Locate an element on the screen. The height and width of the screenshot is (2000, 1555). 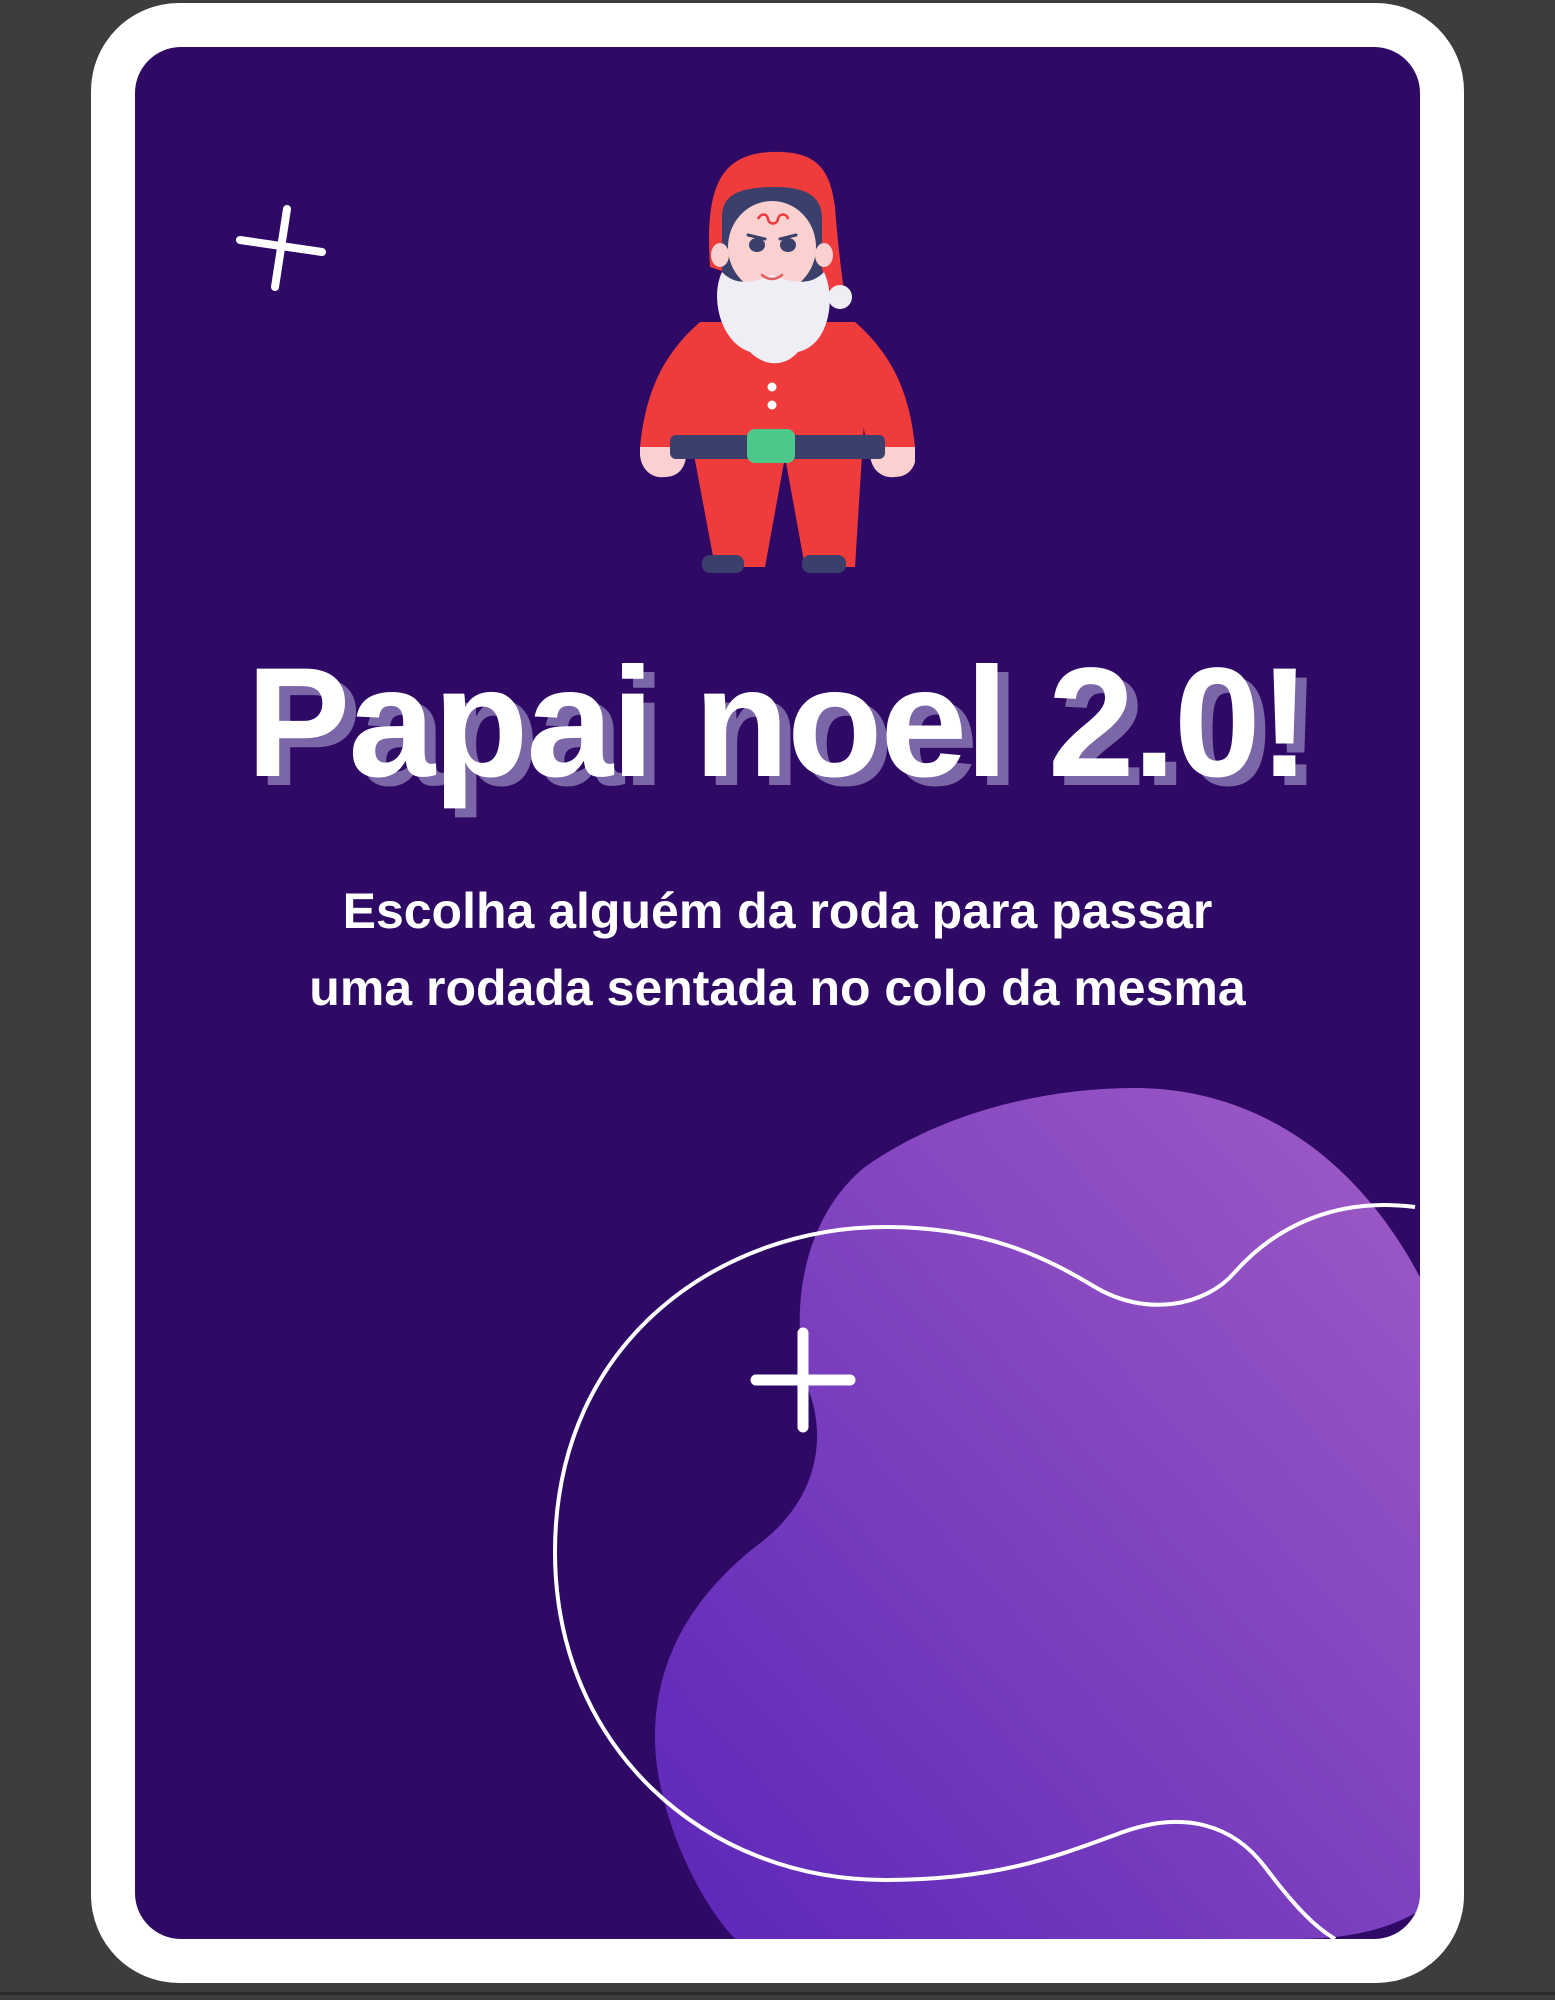
sparkle-icon is located at coordinates (281, 248).